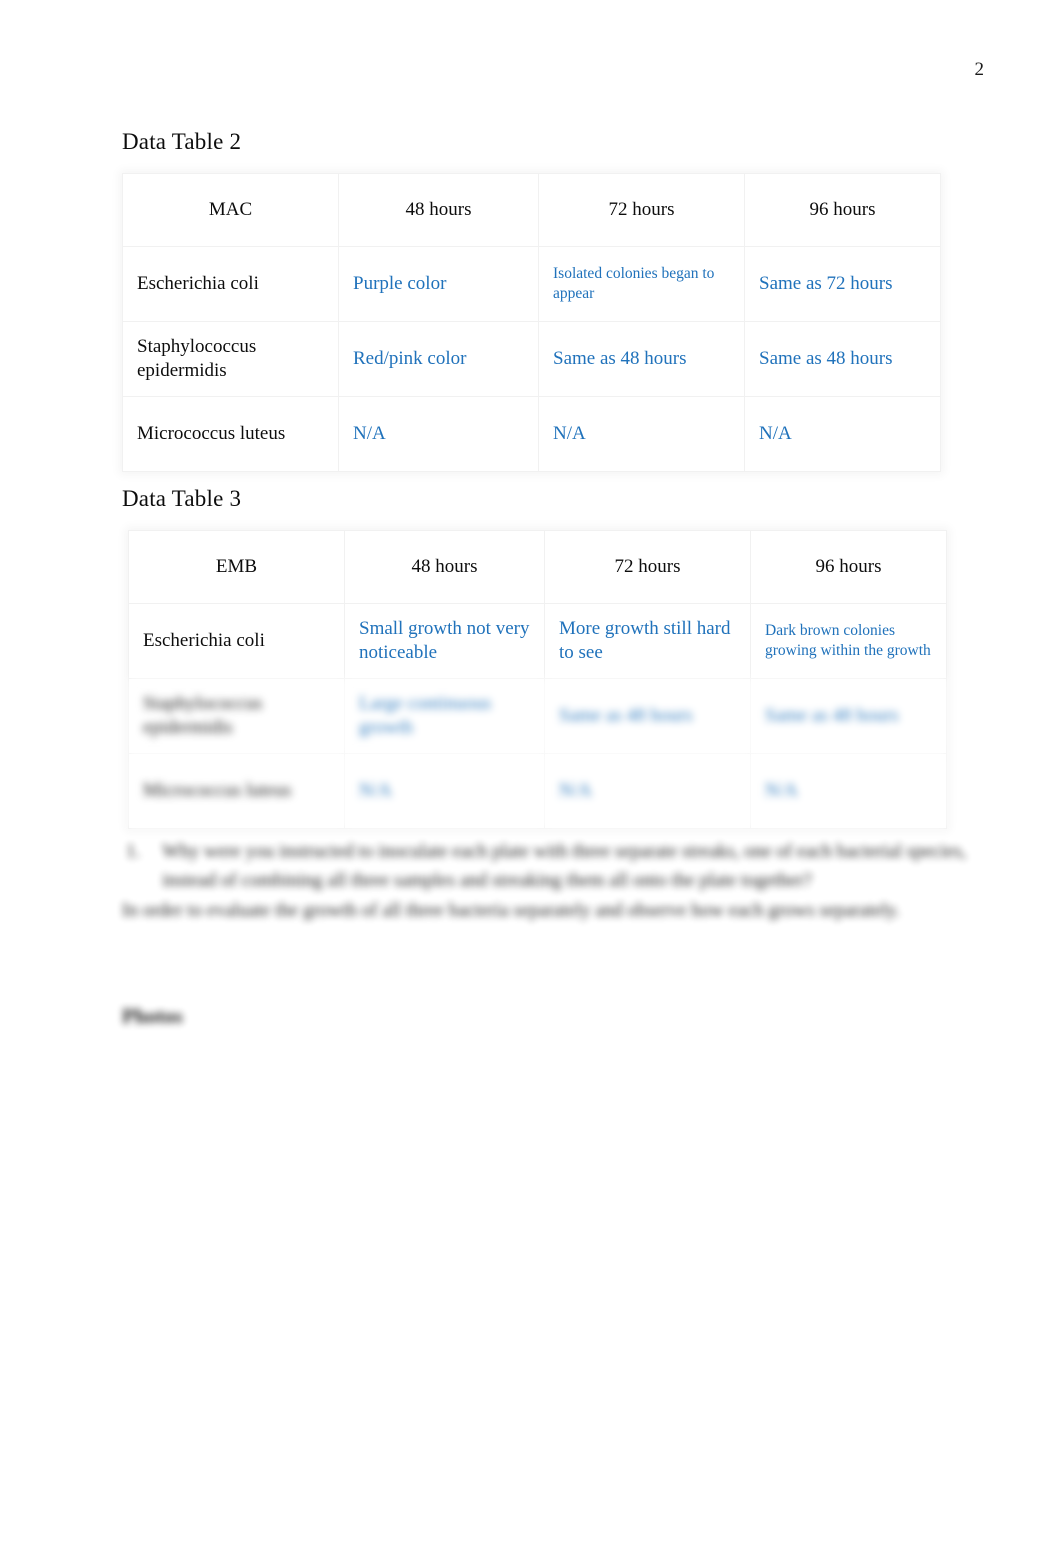 This screenshot has width=1062, height=1561. What do you see at coordinates (641, 284) in the screenshot?
I see `cell-observation-72h: Isolated colonies began to appear` at bounding box center [641, 284].